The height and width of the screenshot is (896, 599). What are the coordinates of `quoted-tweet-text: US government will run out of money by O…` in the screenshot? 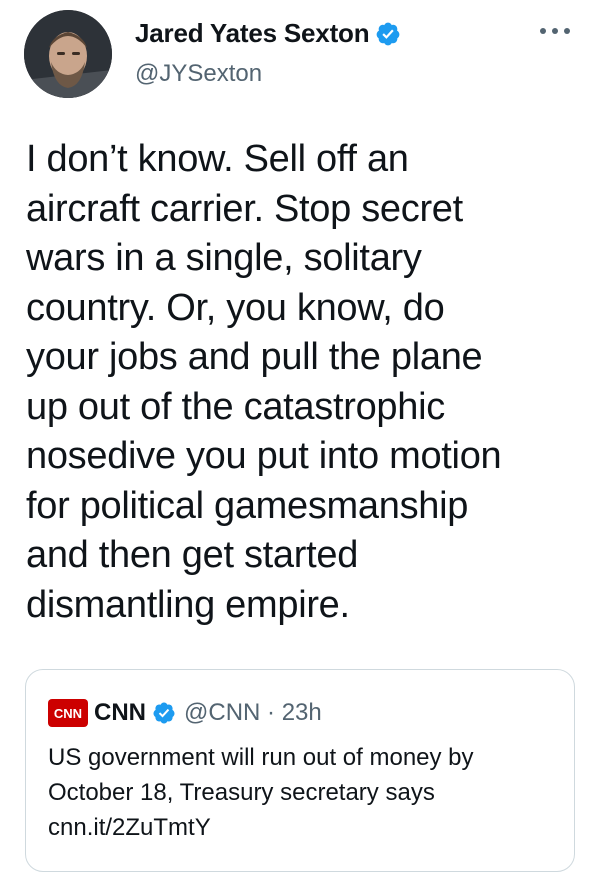 It's located at (261, 792).